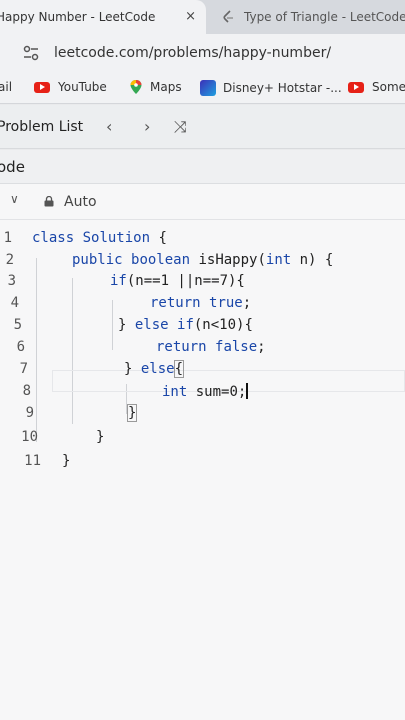  I want to click on code-line: 5 } else if(n<10){, so click(202, 328).